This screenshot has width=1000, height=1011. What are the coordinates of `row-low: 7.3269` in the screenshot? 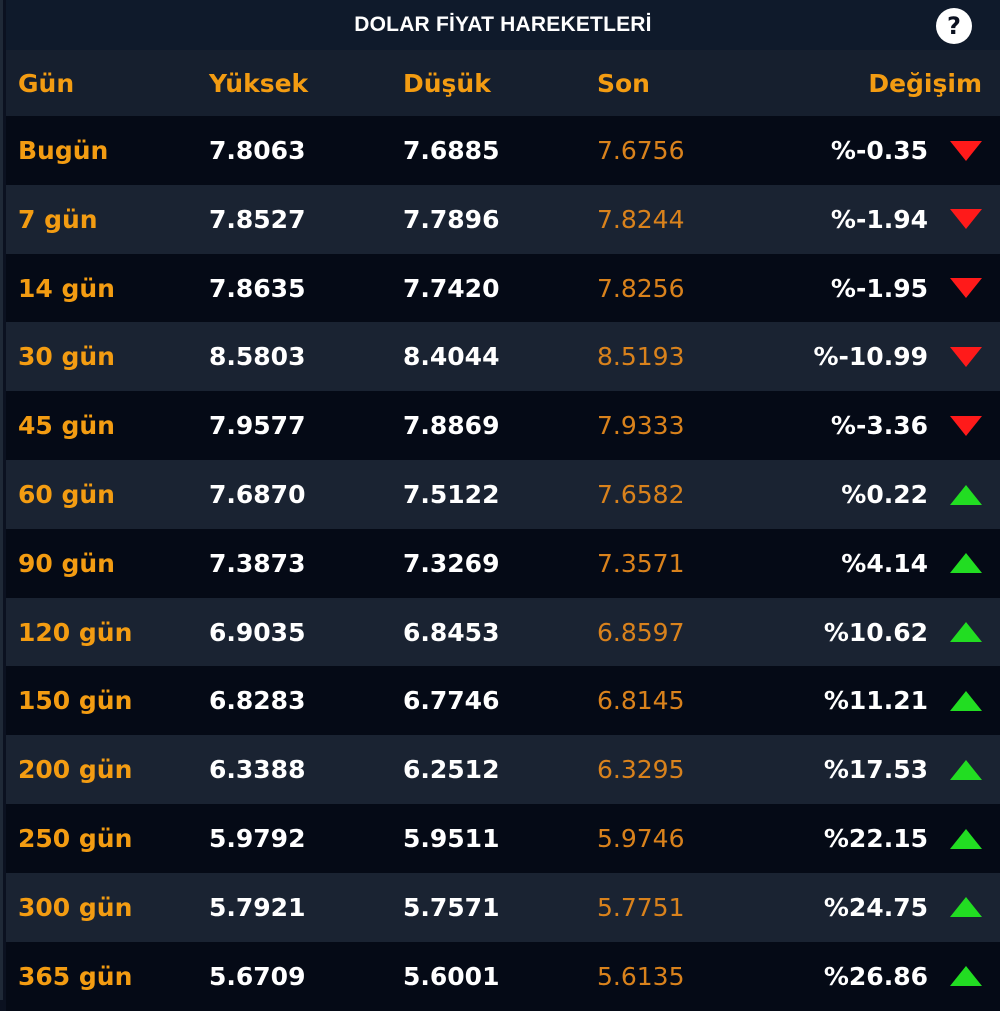 It's located at (451, 563).